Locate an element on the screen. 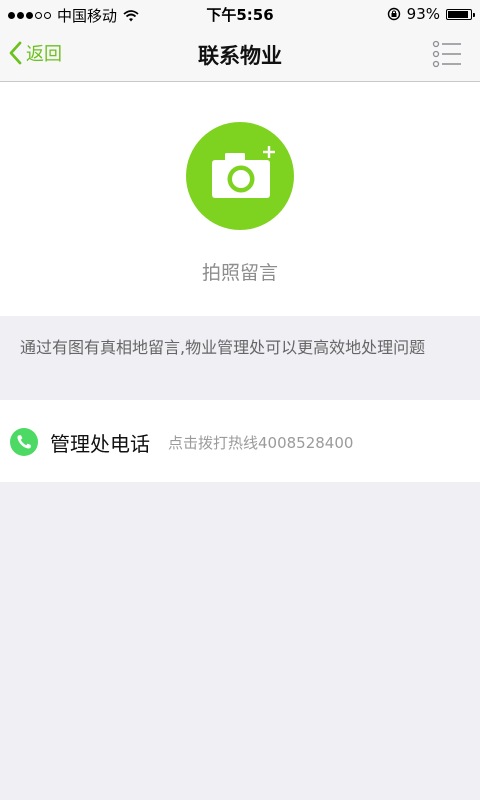 This screenshot has width=480, height=800. list-menu-button is located at coordinates (447, 54).